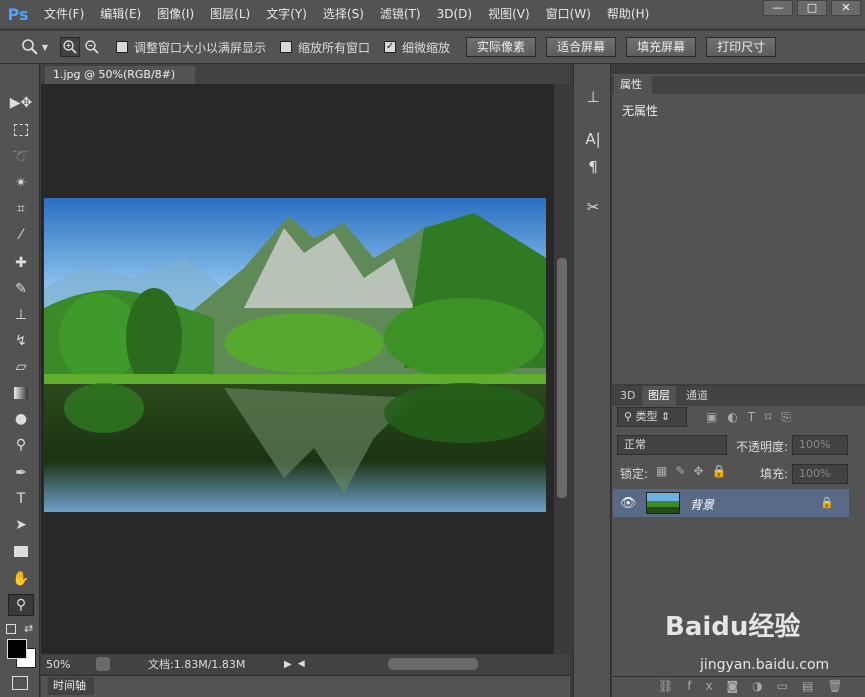  What do you see at coordinates (21, 551) in the screenshot?
I see `rectangle-tool-icon` at bounding box center [21, 551].